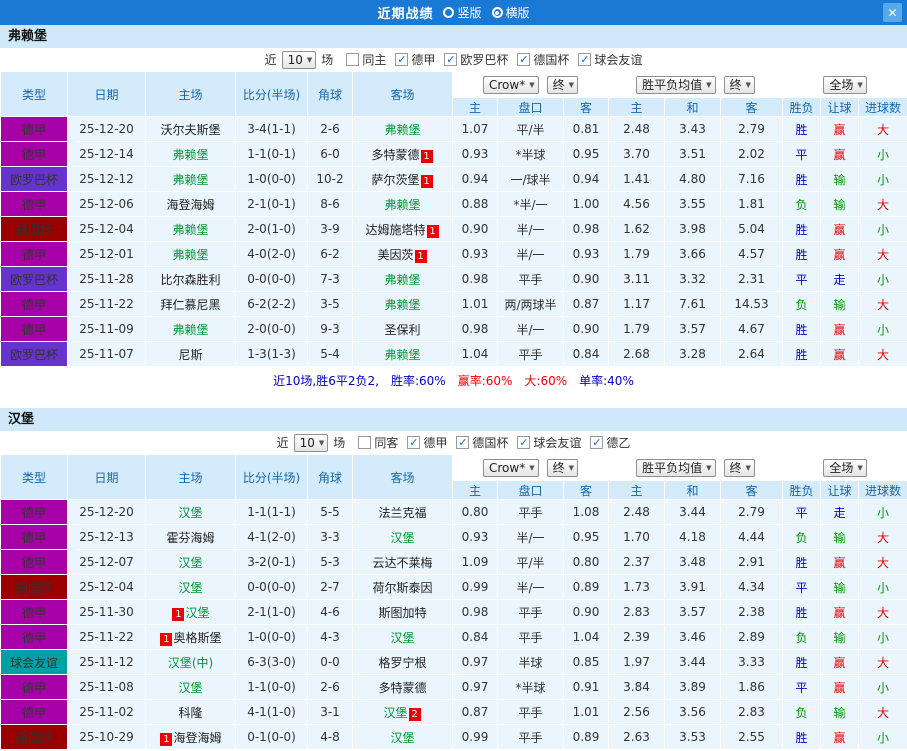  I want to click on home-team-name: 汉堡(中), so click(190, 663).